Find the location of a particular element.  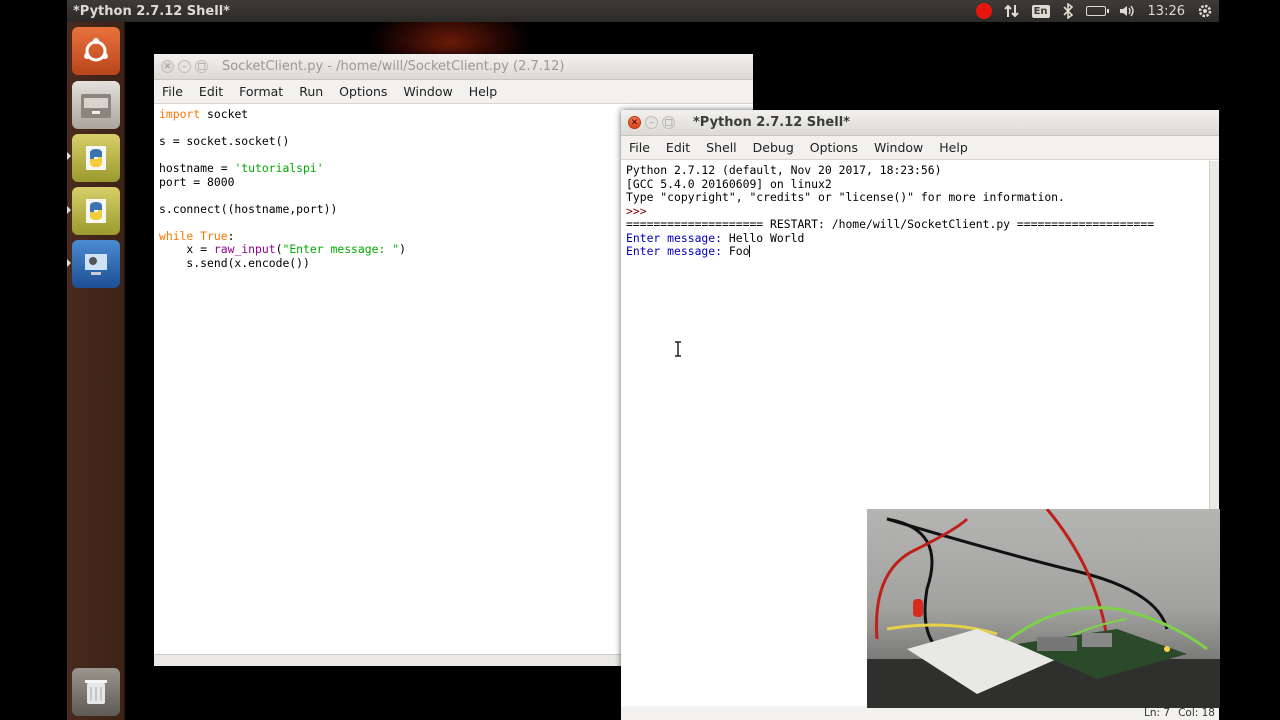

battery-icon is located at coordinates (1096, 11).